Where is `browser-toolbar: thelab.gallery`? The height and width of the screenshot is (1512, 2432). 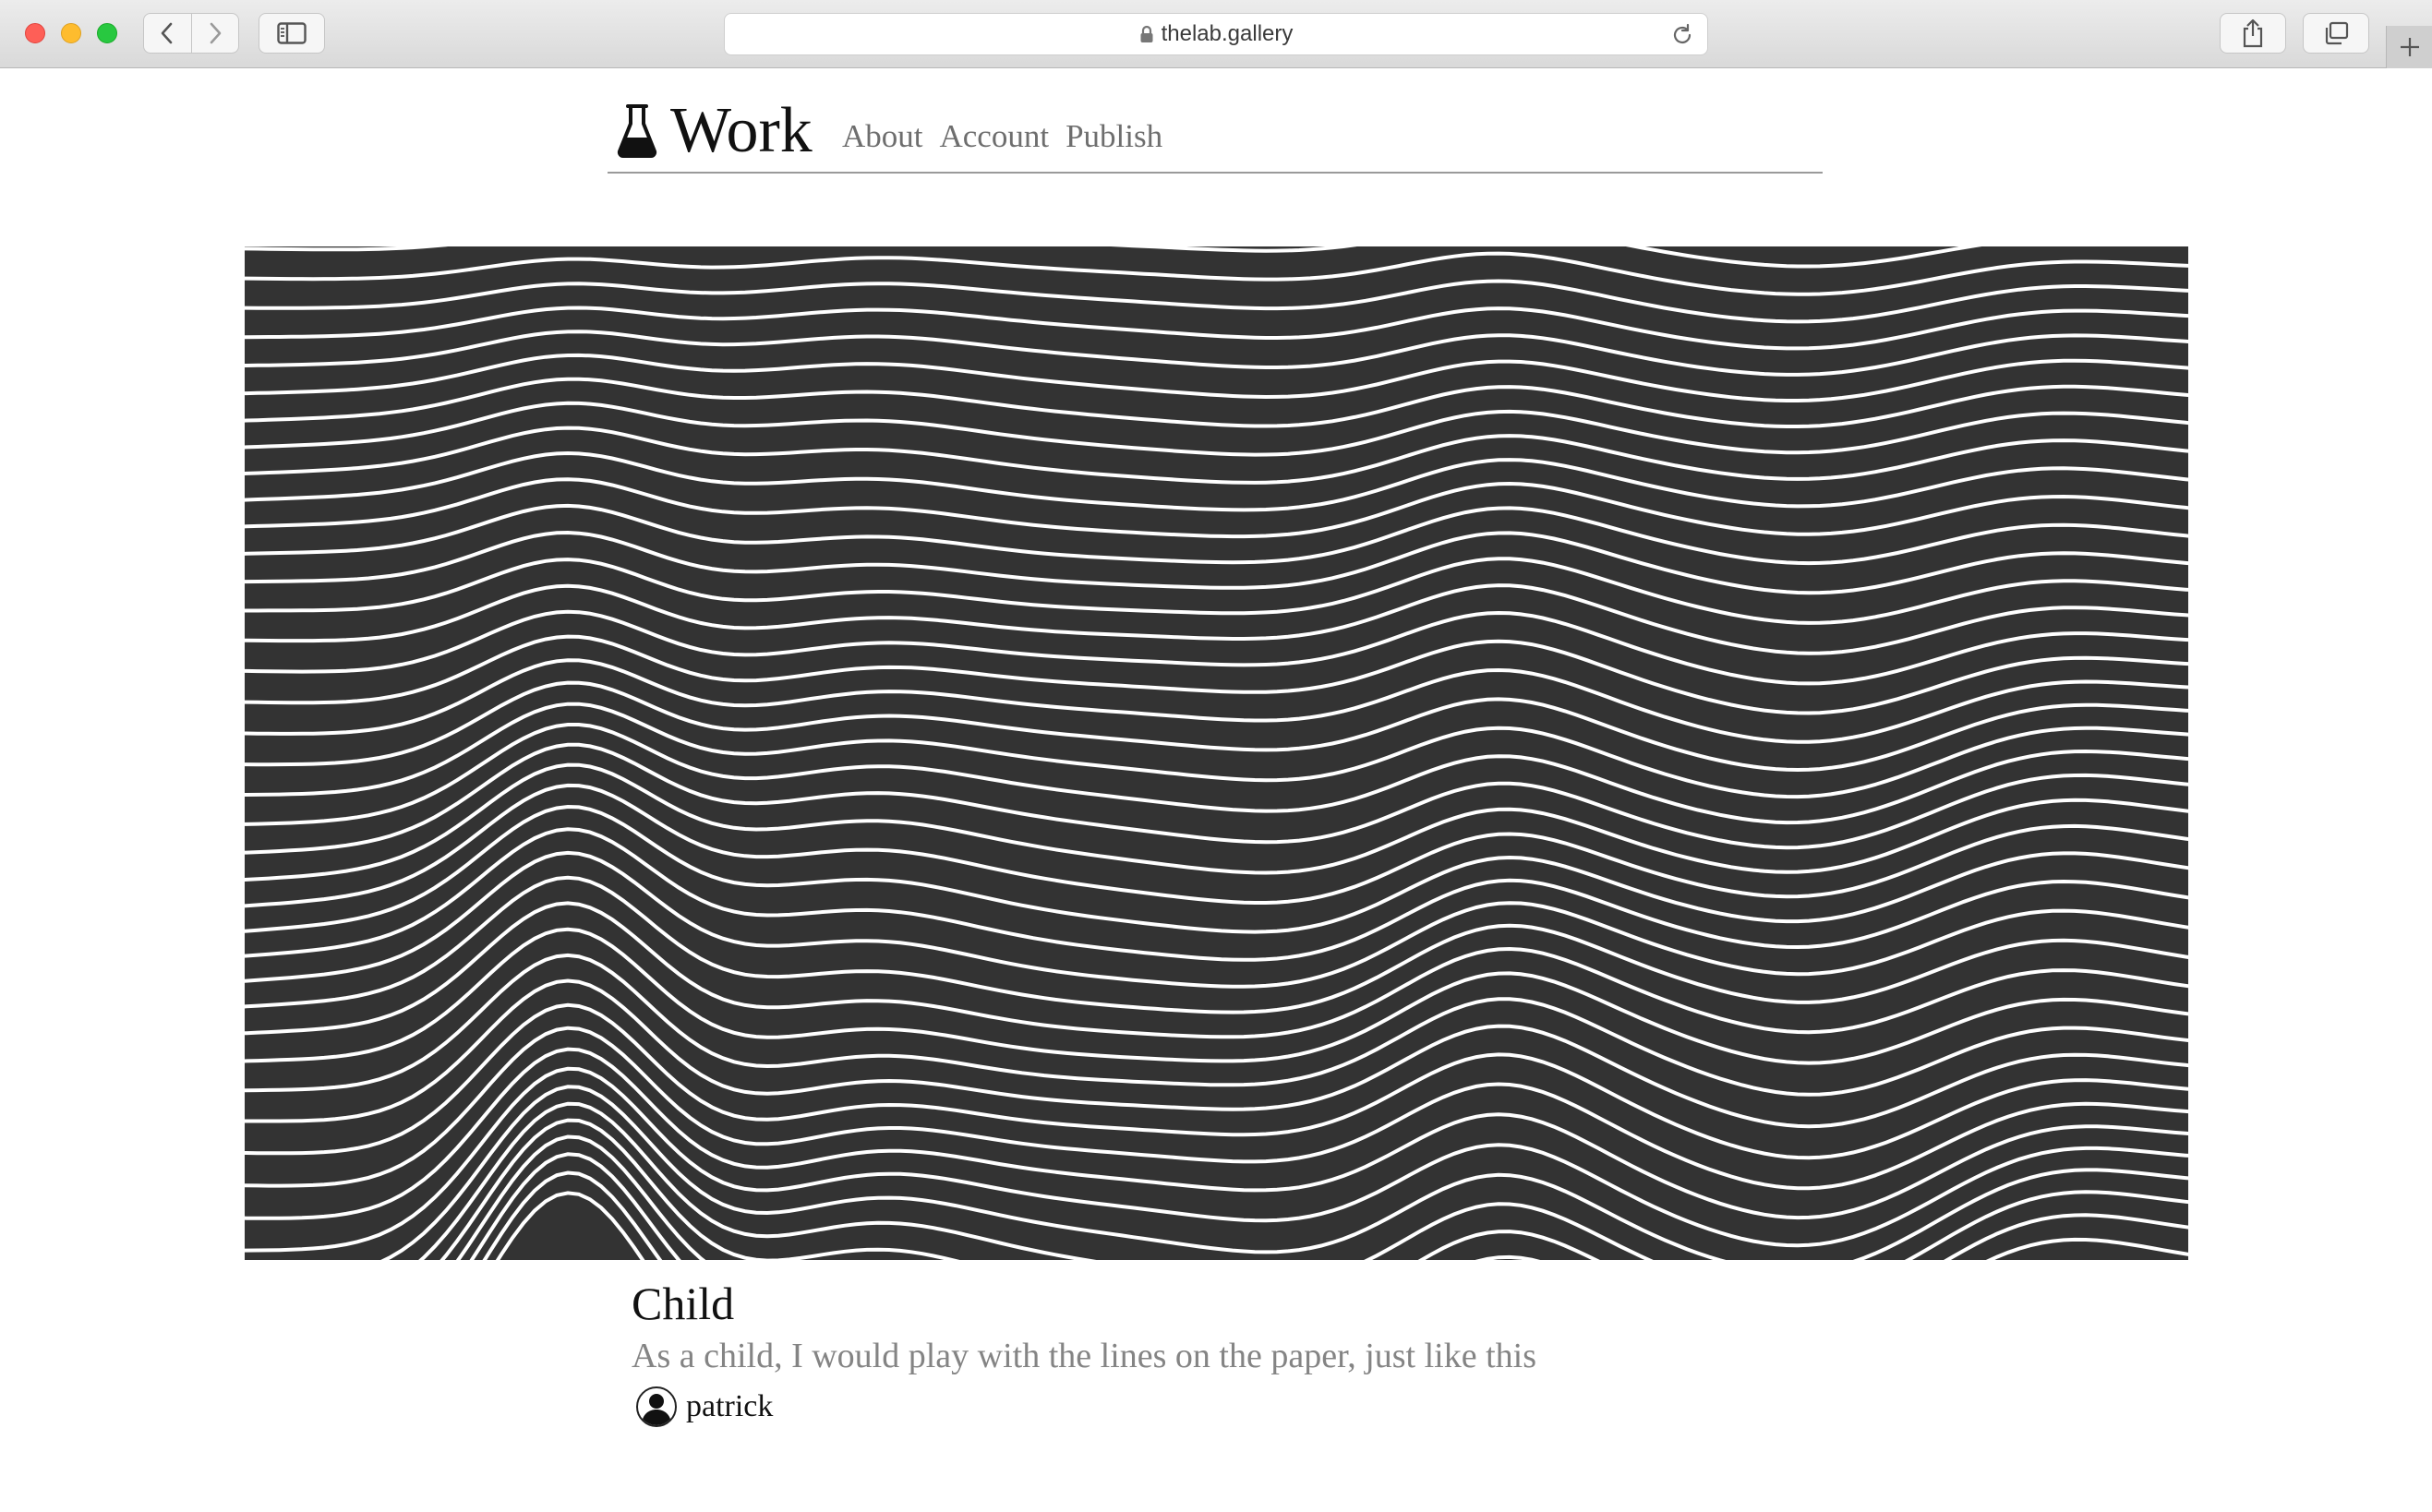
browser-toolbar: thelab.gallery is located at coordinates (1216, 34).